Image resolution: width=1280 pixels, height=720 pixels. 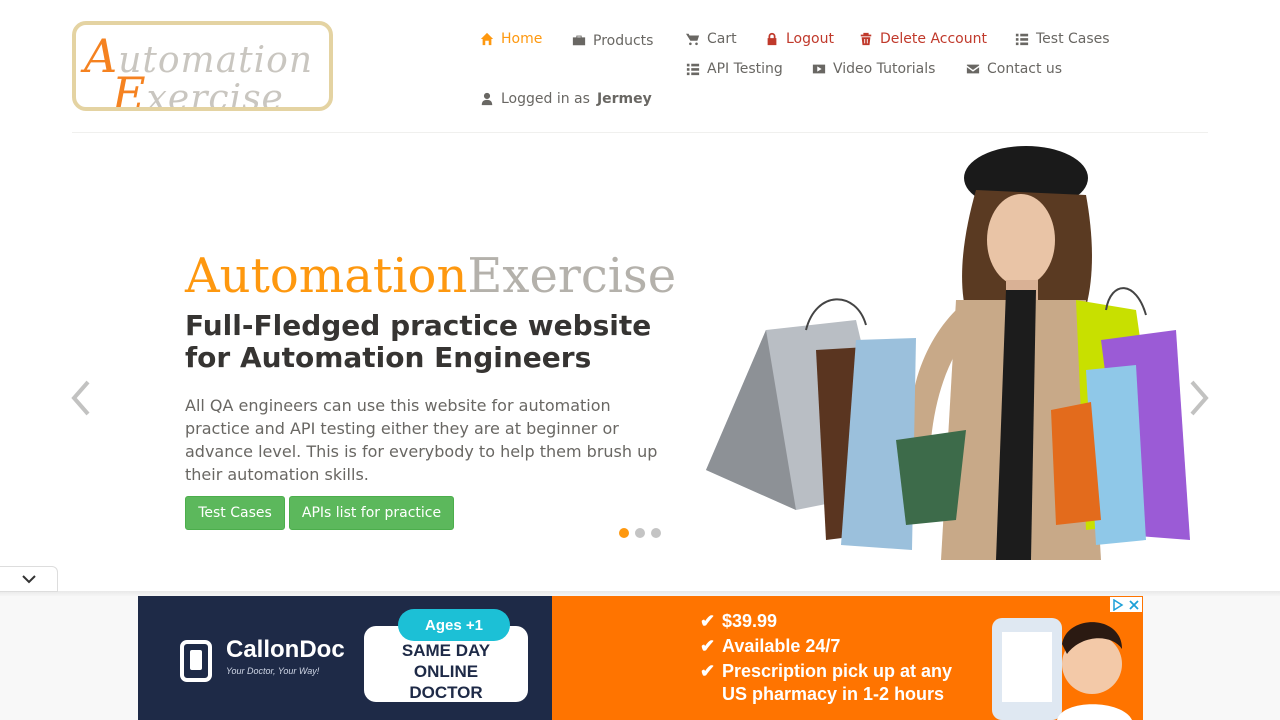 I want to click on lock-icon, so click(x=772, y=39).